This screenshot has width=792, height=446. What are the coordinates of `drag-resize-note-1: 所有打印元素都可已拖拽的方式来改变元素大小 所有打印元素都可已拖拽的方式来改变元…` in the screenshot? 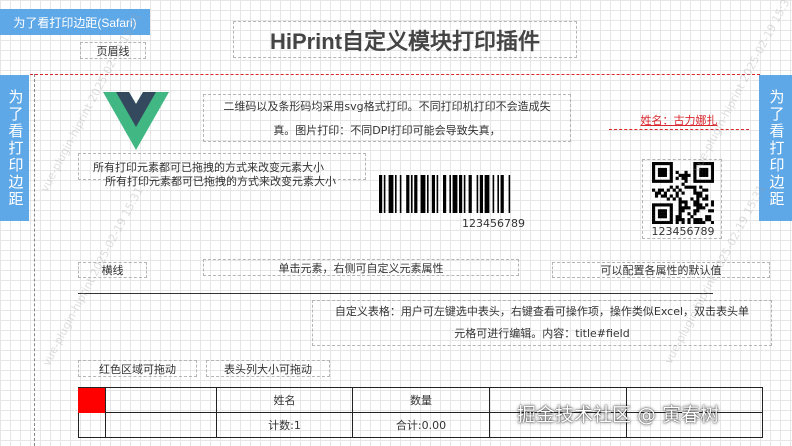 It's located at (222, 170).